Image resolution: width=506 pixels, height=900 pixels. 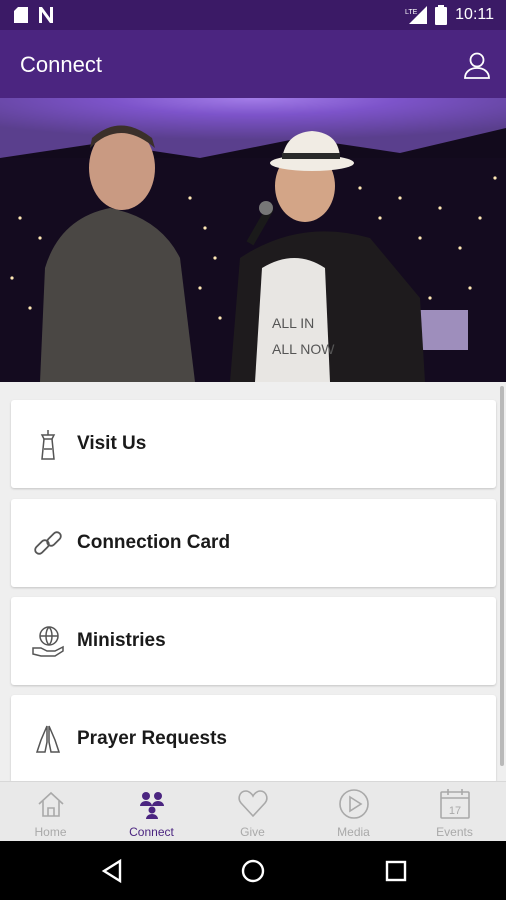 I want to click on back-triangle-icon, so click(x=111, y=871).